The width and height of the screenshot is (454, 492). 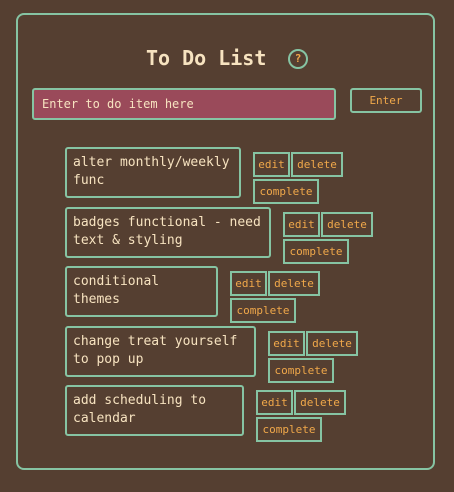 What do you see at coordinates (168, 232) in the screenshot?
I see `todo-item-text: badges functional - need text & styling` at bounding box center [168, 232].